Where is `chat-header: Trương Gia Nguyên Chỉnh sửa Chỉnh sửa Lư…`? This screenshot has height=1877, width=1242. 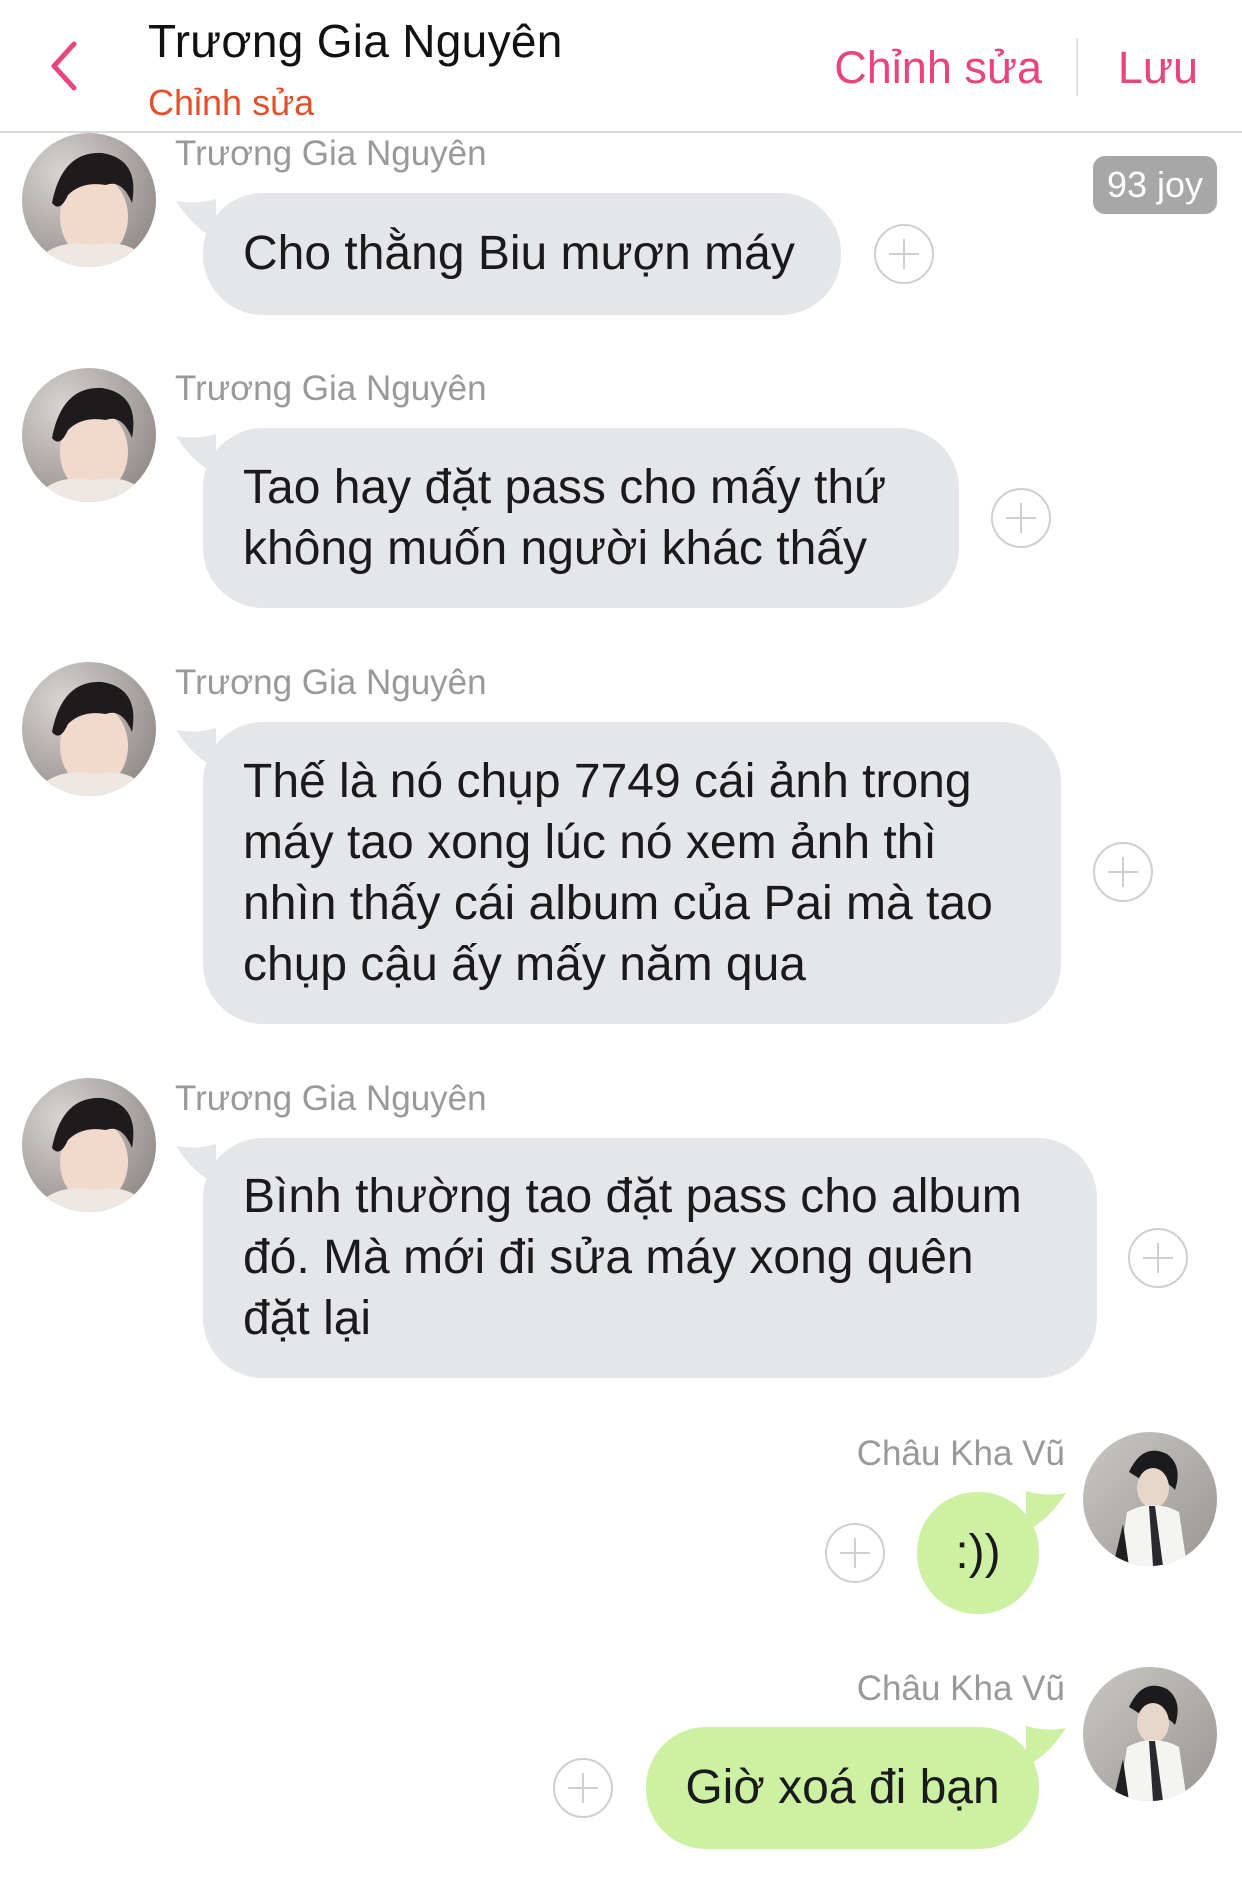
chat-header: Trương Gia Nguyên Chỉnh sửa Chỉnh sửa Lư… is located at coordinates (621, 66).